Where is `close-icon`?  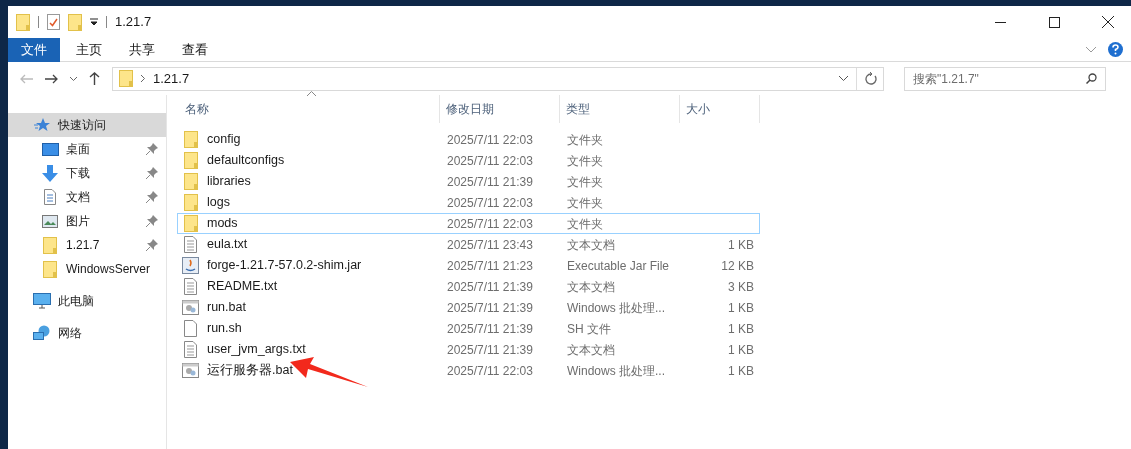 close-icon is located at coordinates (1108, 22).